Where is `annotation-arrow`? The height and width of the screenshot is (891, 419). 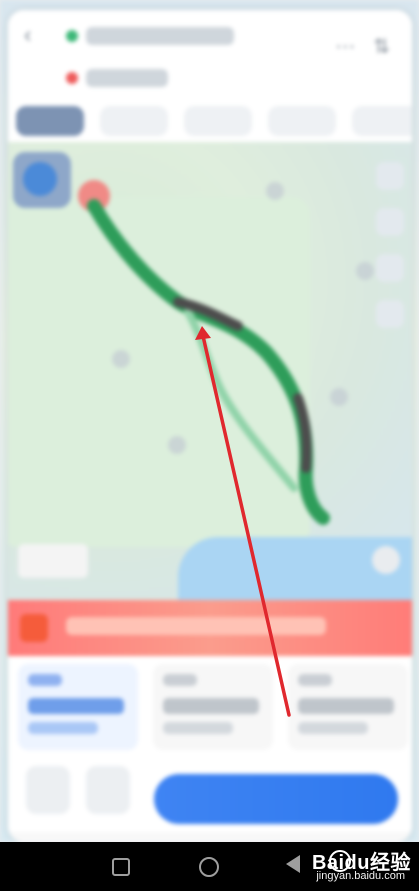
annotation-arrow is located at coordinates (243, 521).